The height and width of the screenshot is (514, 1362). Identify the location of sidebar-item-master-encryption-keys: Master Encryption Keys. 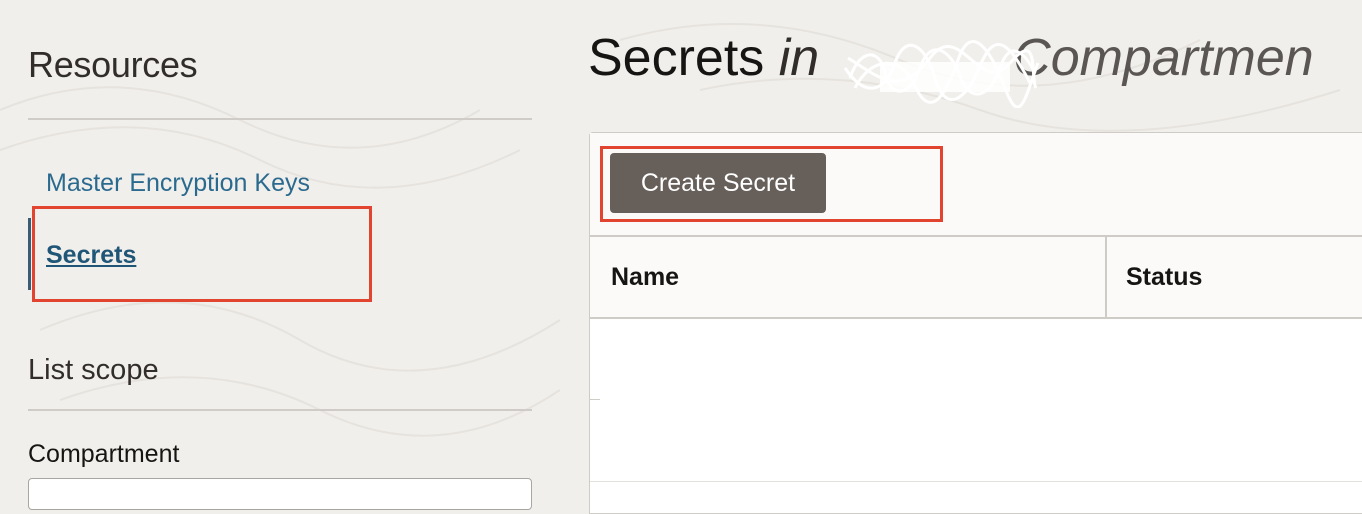
(178, 183).